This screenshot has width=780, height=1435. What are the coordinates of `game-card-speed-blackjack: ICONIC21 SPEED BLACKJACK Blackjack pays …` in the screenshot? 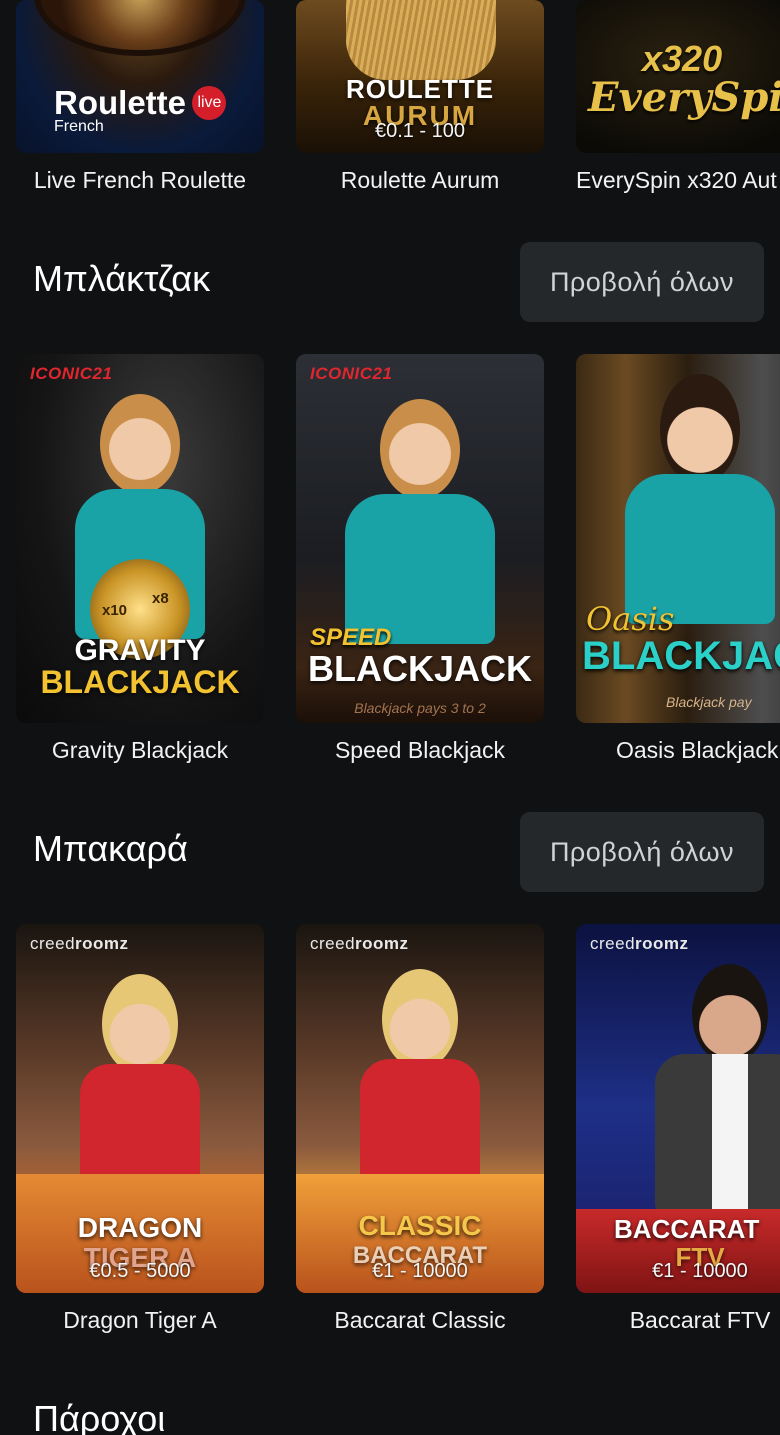 It's located at (420, 559).